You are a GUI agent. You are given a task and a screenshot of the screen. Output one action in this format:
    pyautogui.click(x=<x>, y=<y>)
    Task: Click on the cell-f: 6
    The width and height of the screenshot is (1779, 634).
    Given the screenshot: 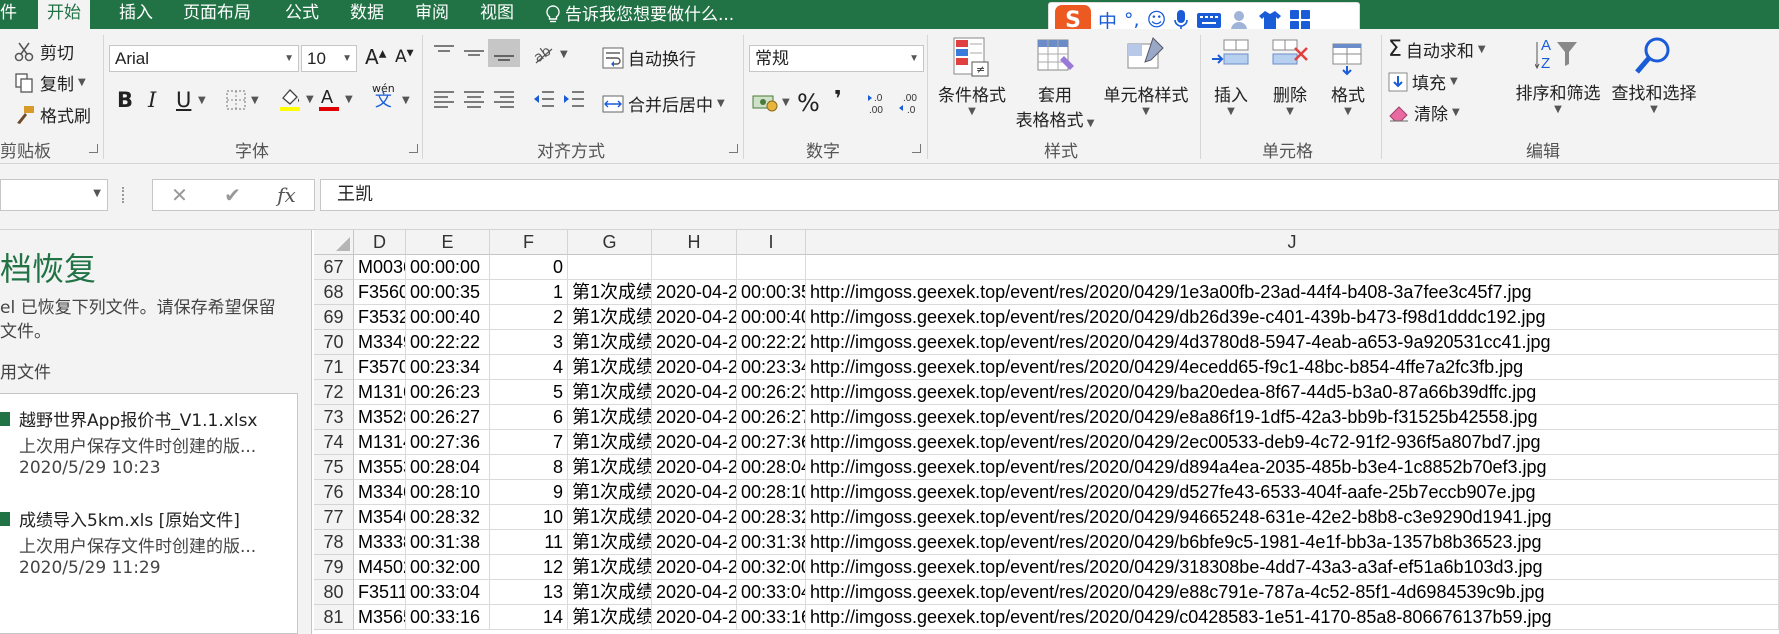 What is the action you would take?
    pyautogui.click(x=529, y=417)
    